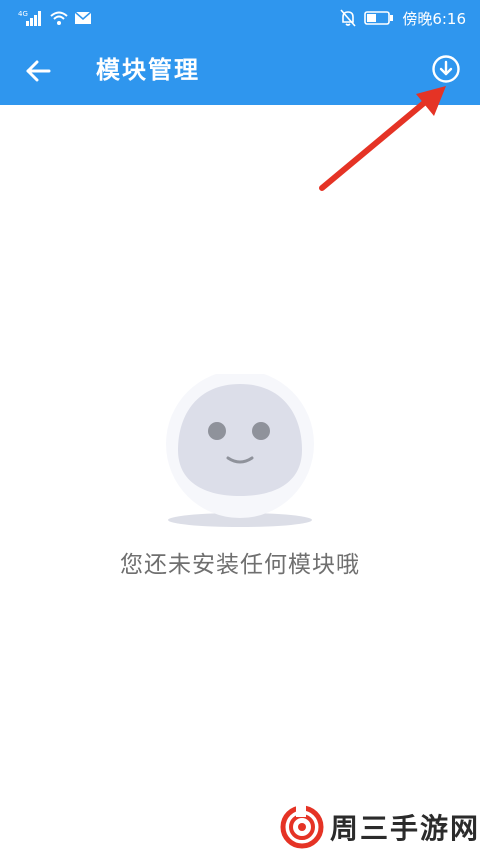 The image size is (480, 853). I want to click on annotation-arrow, so click(382, 138).